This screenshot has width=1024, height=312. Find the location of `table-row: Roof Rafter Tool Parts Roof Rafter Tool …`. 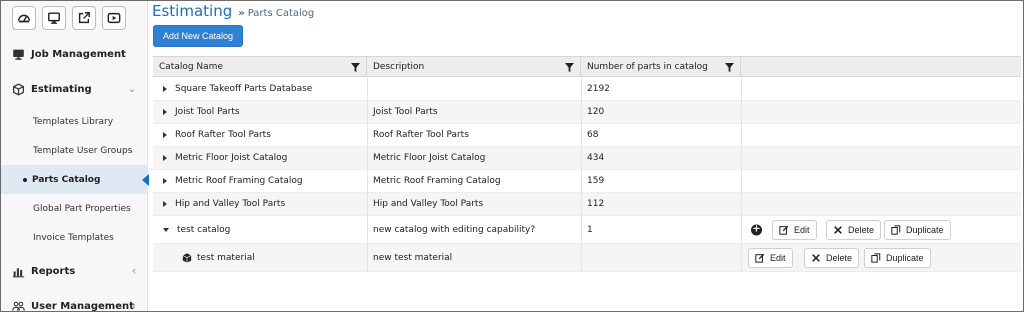

table-row: Roof Rafter Tool Parts Roof Rafter Tool … is located at coordinates (587, 135).